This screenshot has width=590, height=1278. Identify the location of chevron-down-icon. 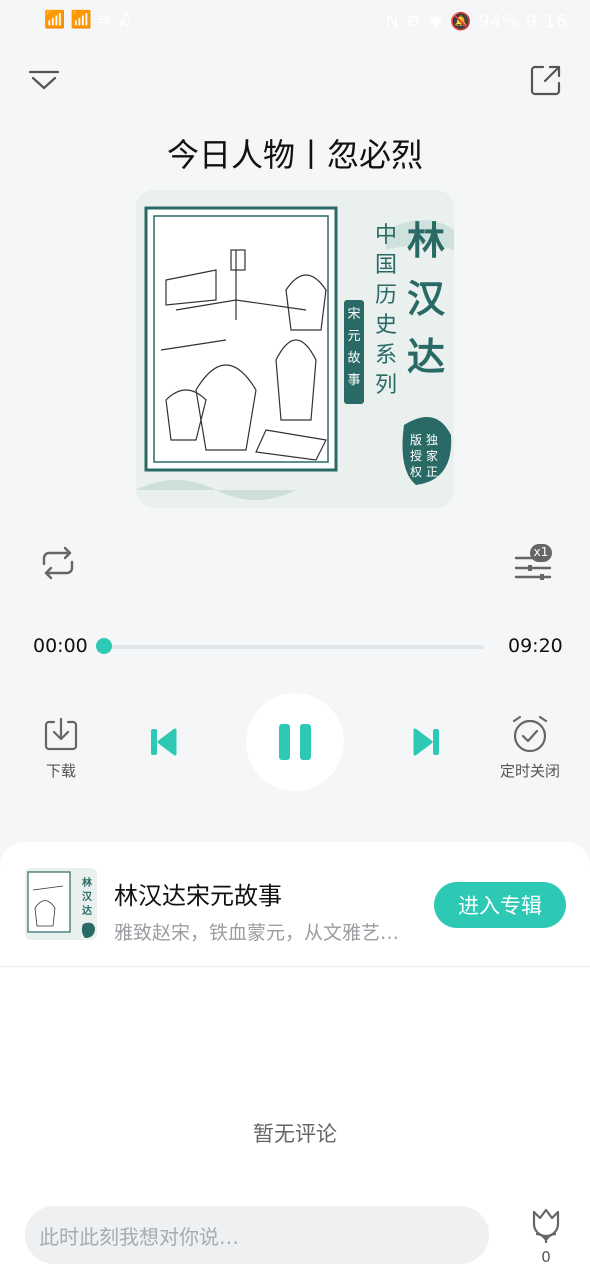
(44, 80).